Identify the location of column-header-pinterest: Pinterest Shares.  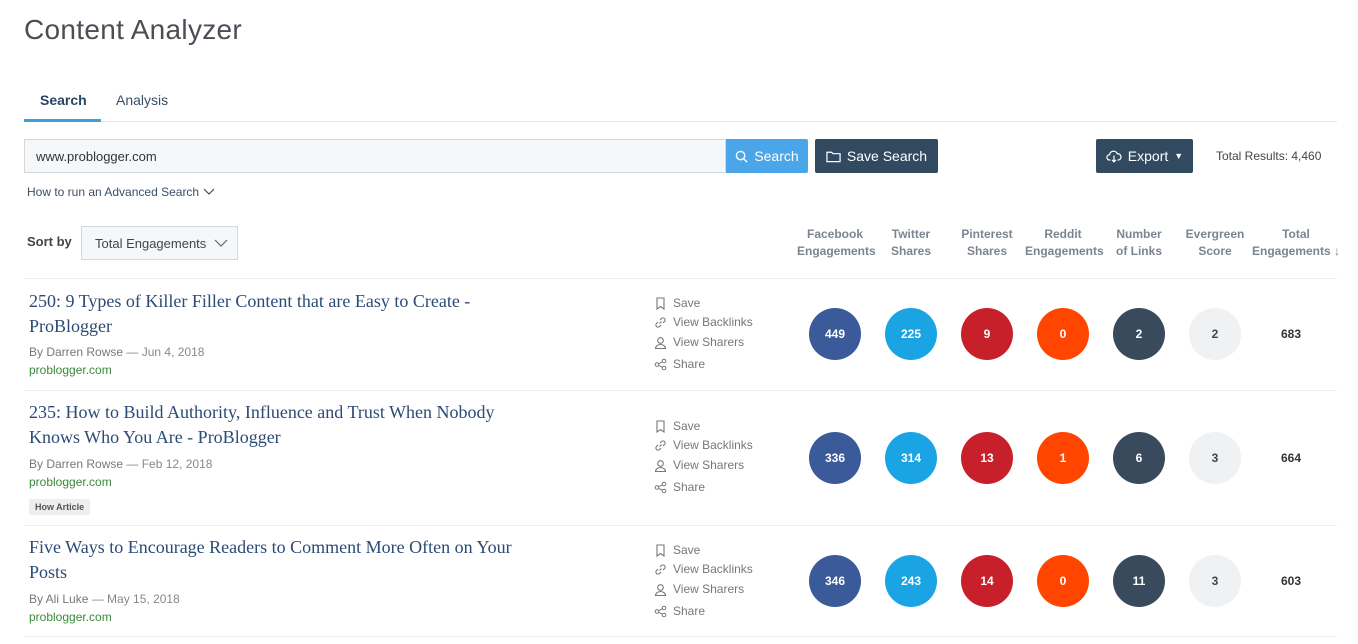
(987, 243).